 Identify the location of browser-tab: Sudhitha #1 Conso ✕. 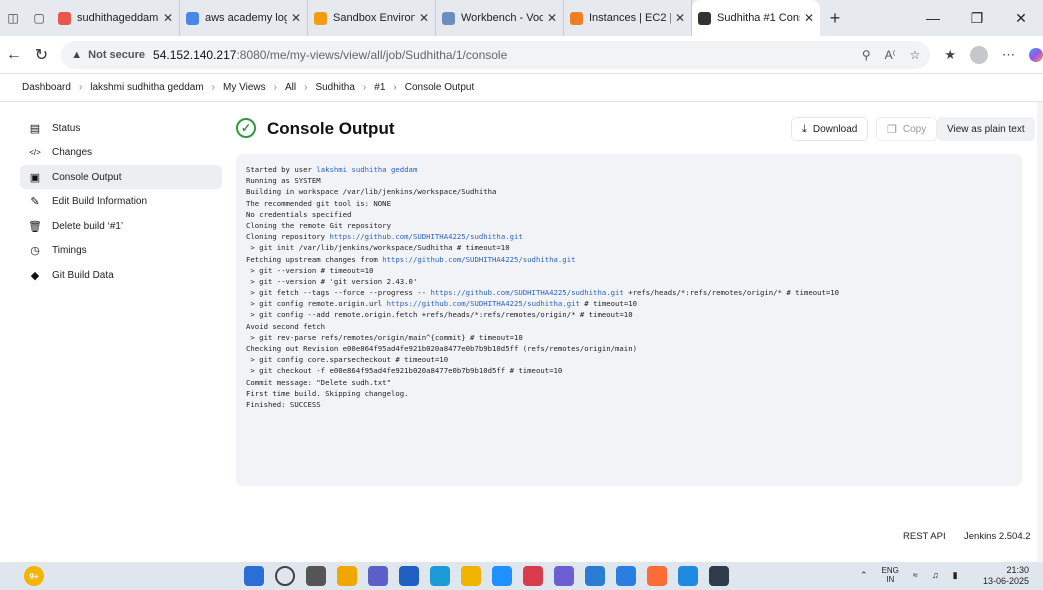
(756, 18).